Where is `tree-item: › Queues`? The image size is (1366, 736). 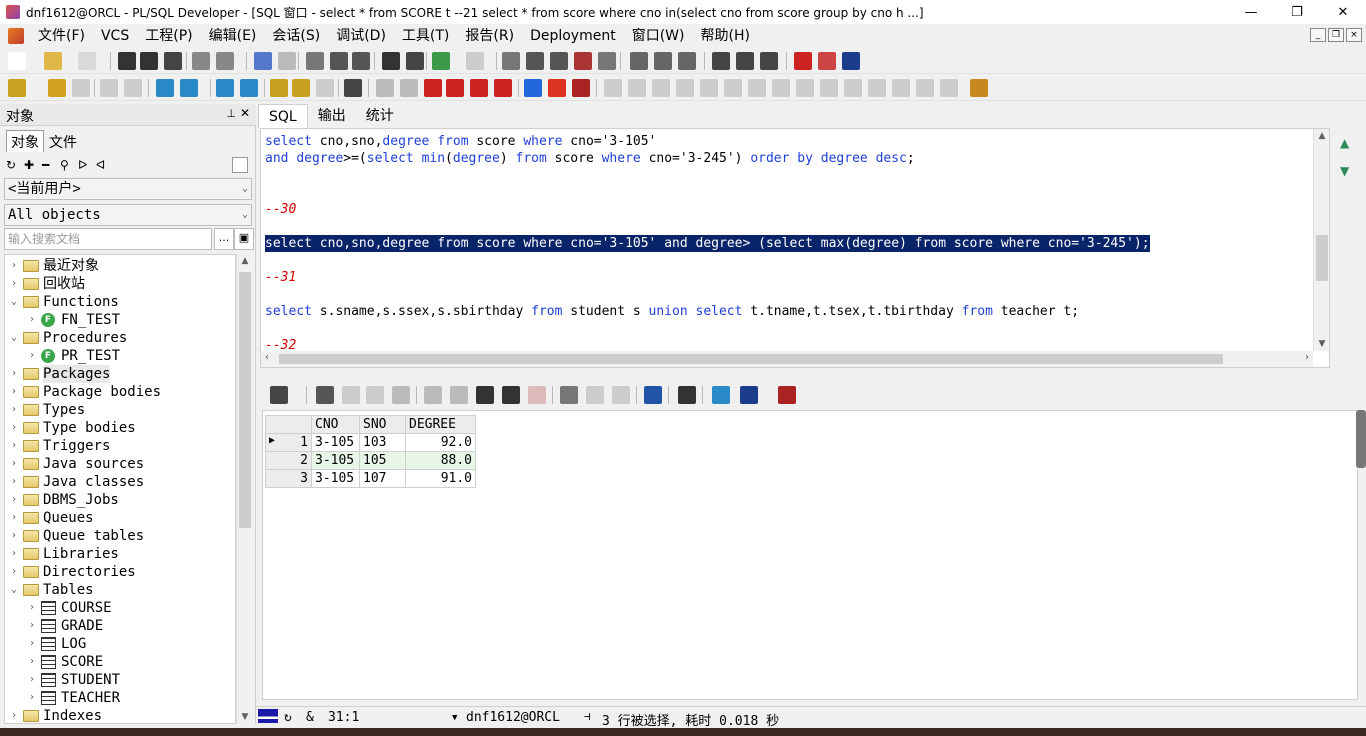
tree-item: › Queues is located at coordinates (120, 518).